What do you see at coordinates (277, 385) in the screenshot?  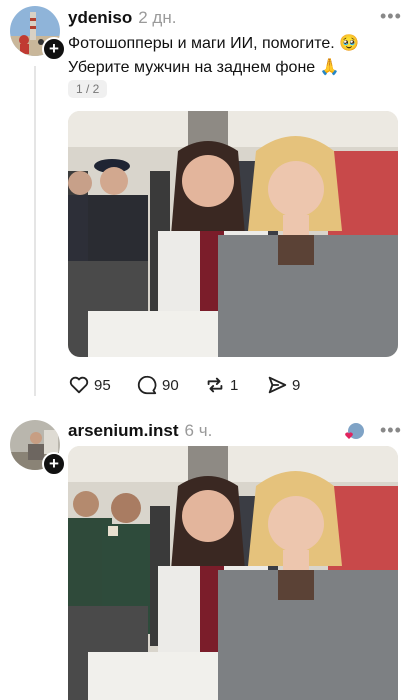 I see `send-icon` at bounding box center [277, 385].